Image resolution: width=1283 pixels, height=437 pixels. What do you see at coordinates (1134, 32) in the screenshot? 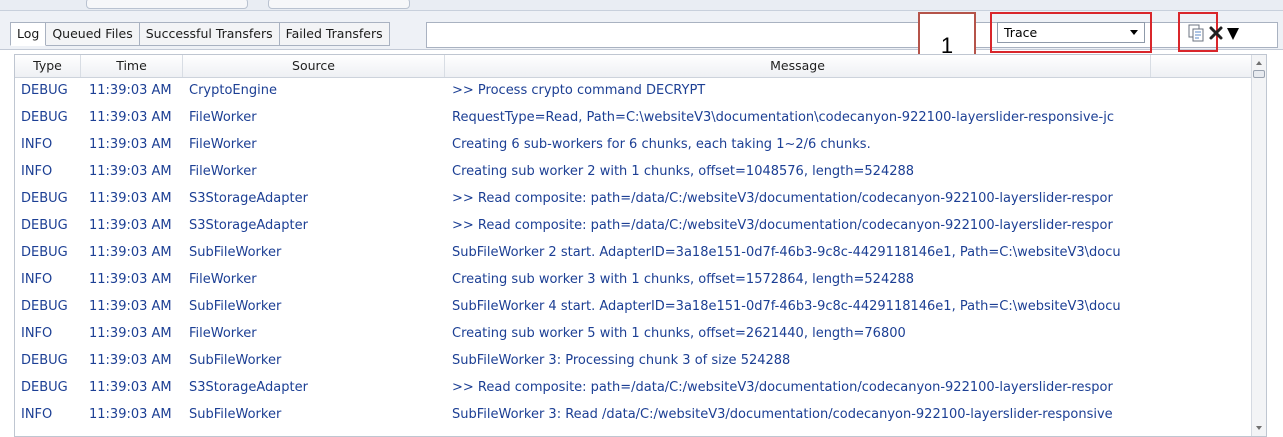
I see `chevron-down-icon` at bounding box center [1134, 32].